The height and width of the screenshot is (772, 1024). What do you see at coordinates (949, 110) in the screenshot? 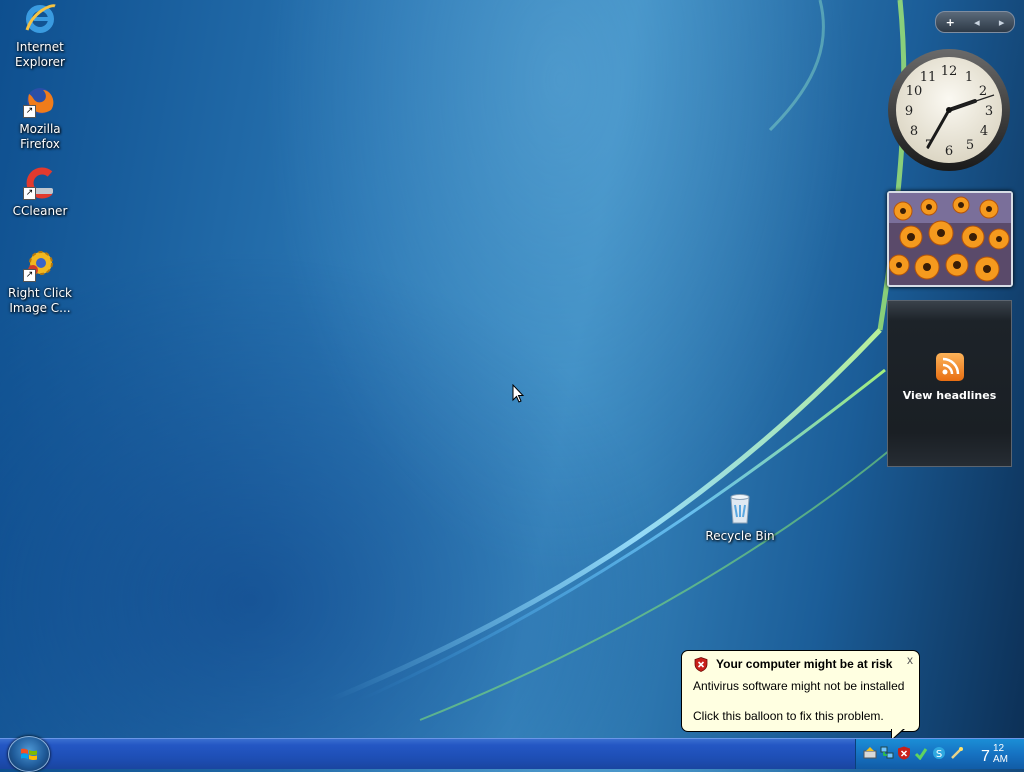
I see `clock-gadget: 12 1 2 3 4 5 6 7 8 9 10 11` at bounding box center [949, 110].